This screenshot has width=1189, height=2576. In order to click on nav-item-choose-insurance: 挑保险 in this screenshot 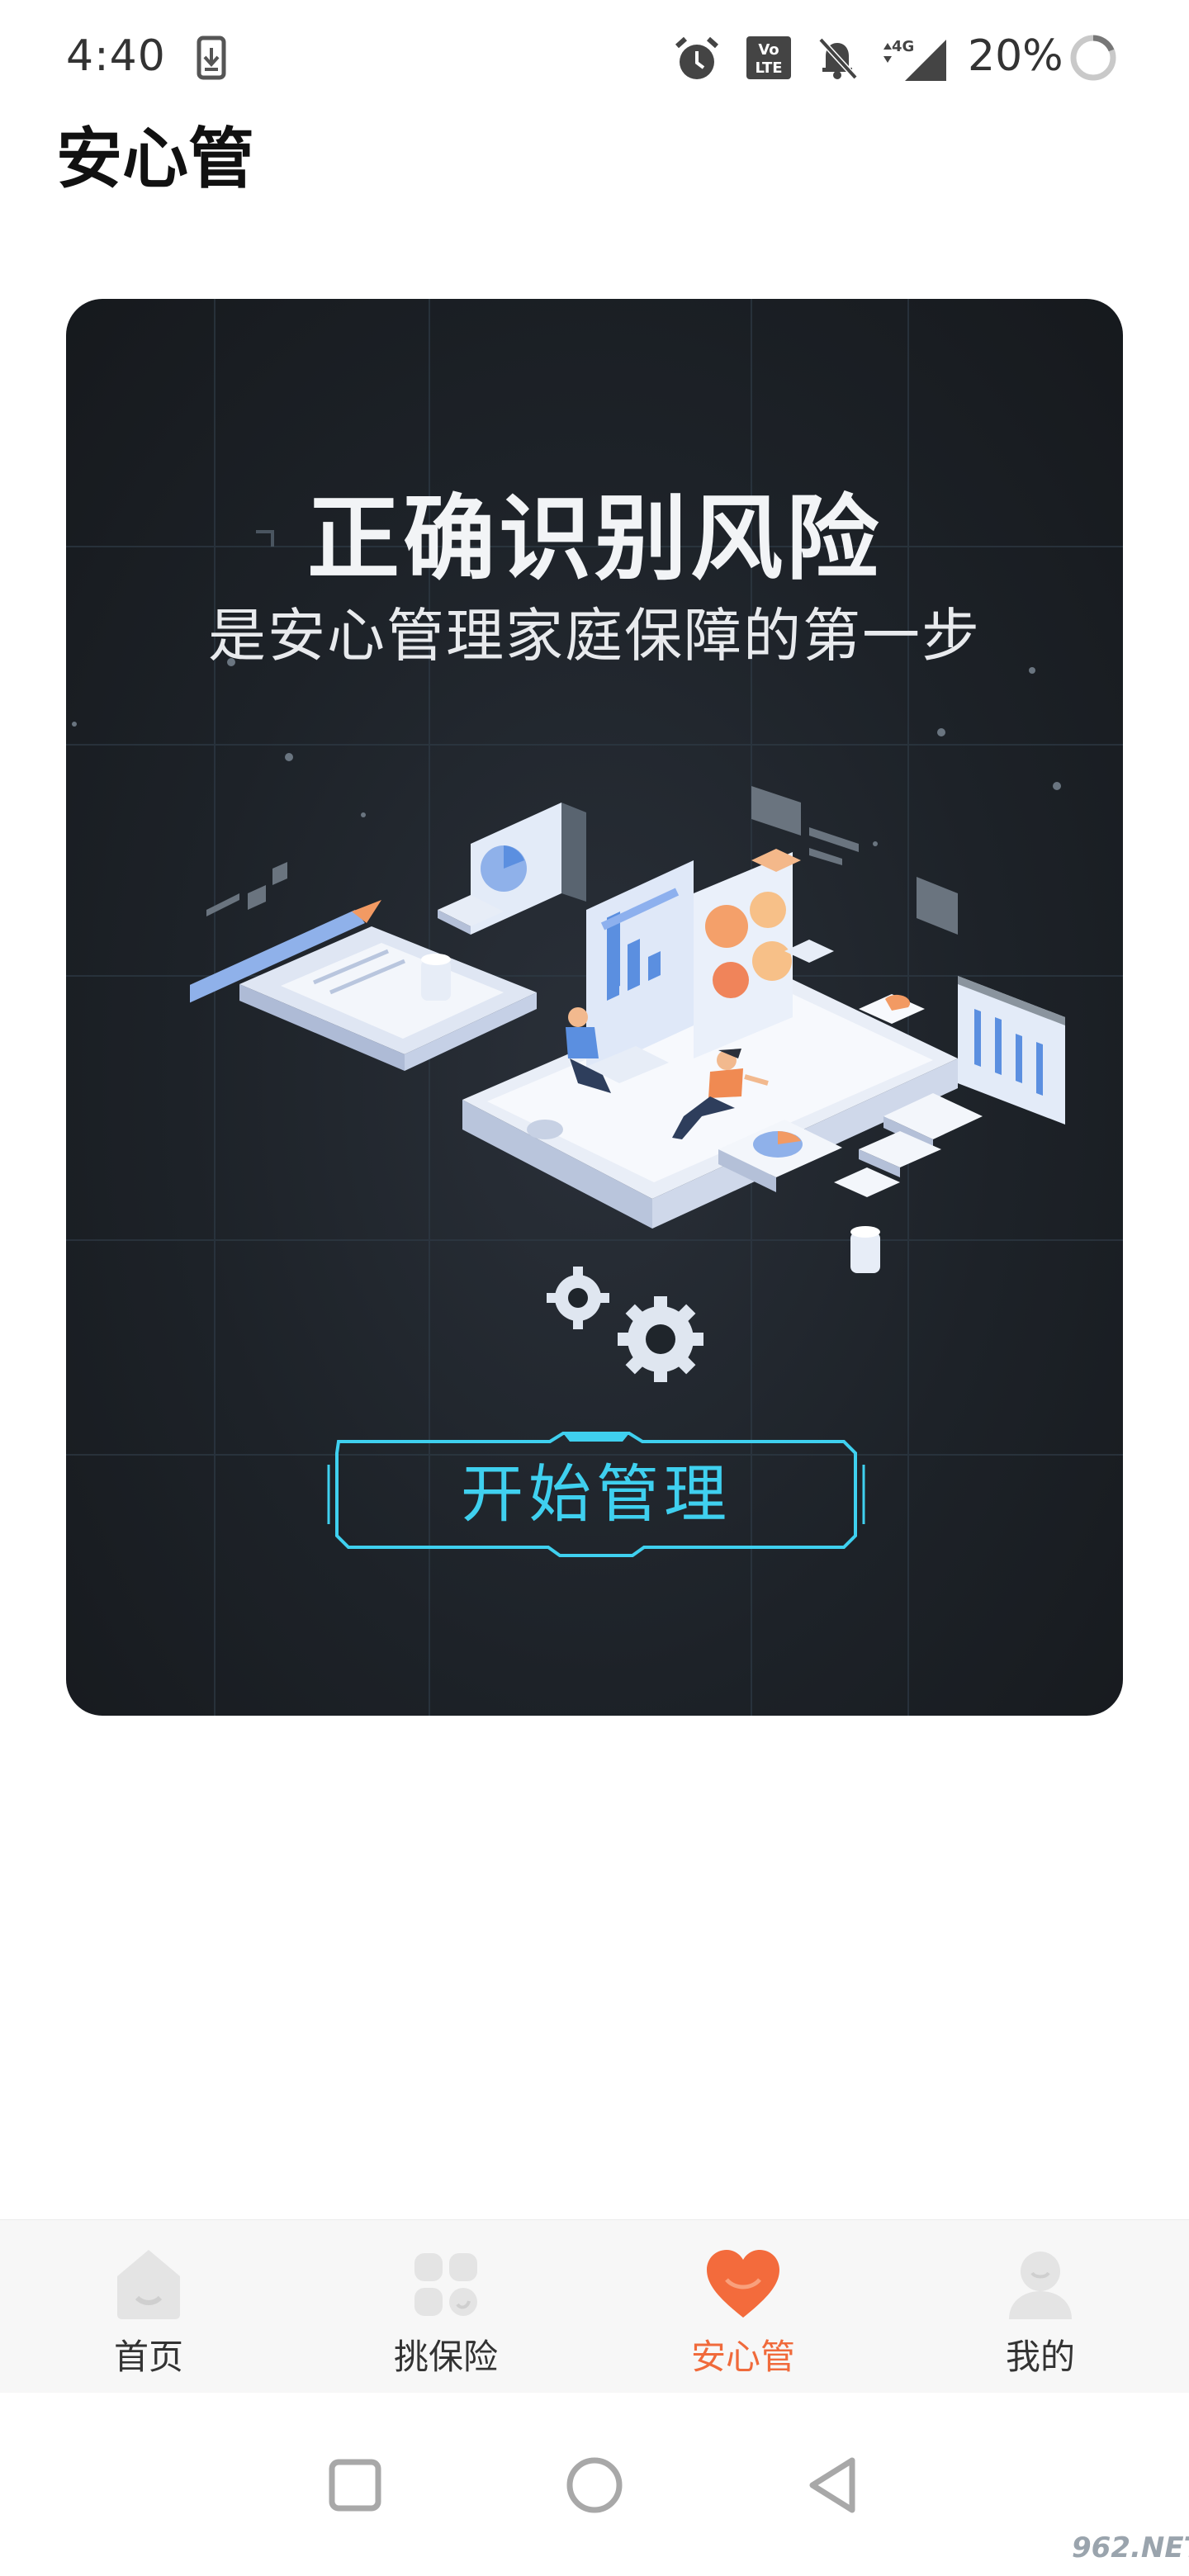, I will do `click(445, 2307)`.